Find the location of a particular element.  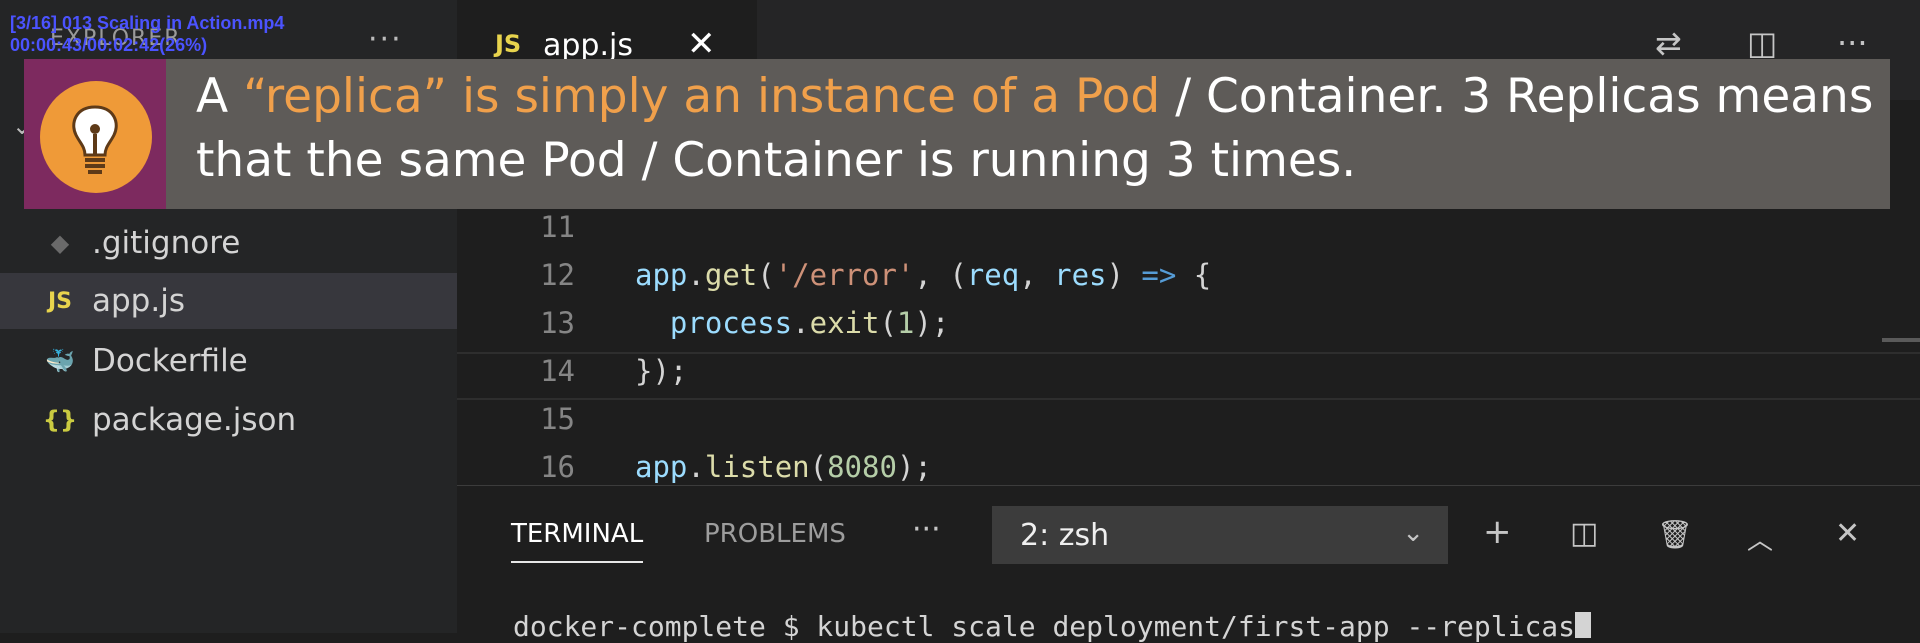

chevron-down-icon: ⌄ is located at coordinates (1413, 533).